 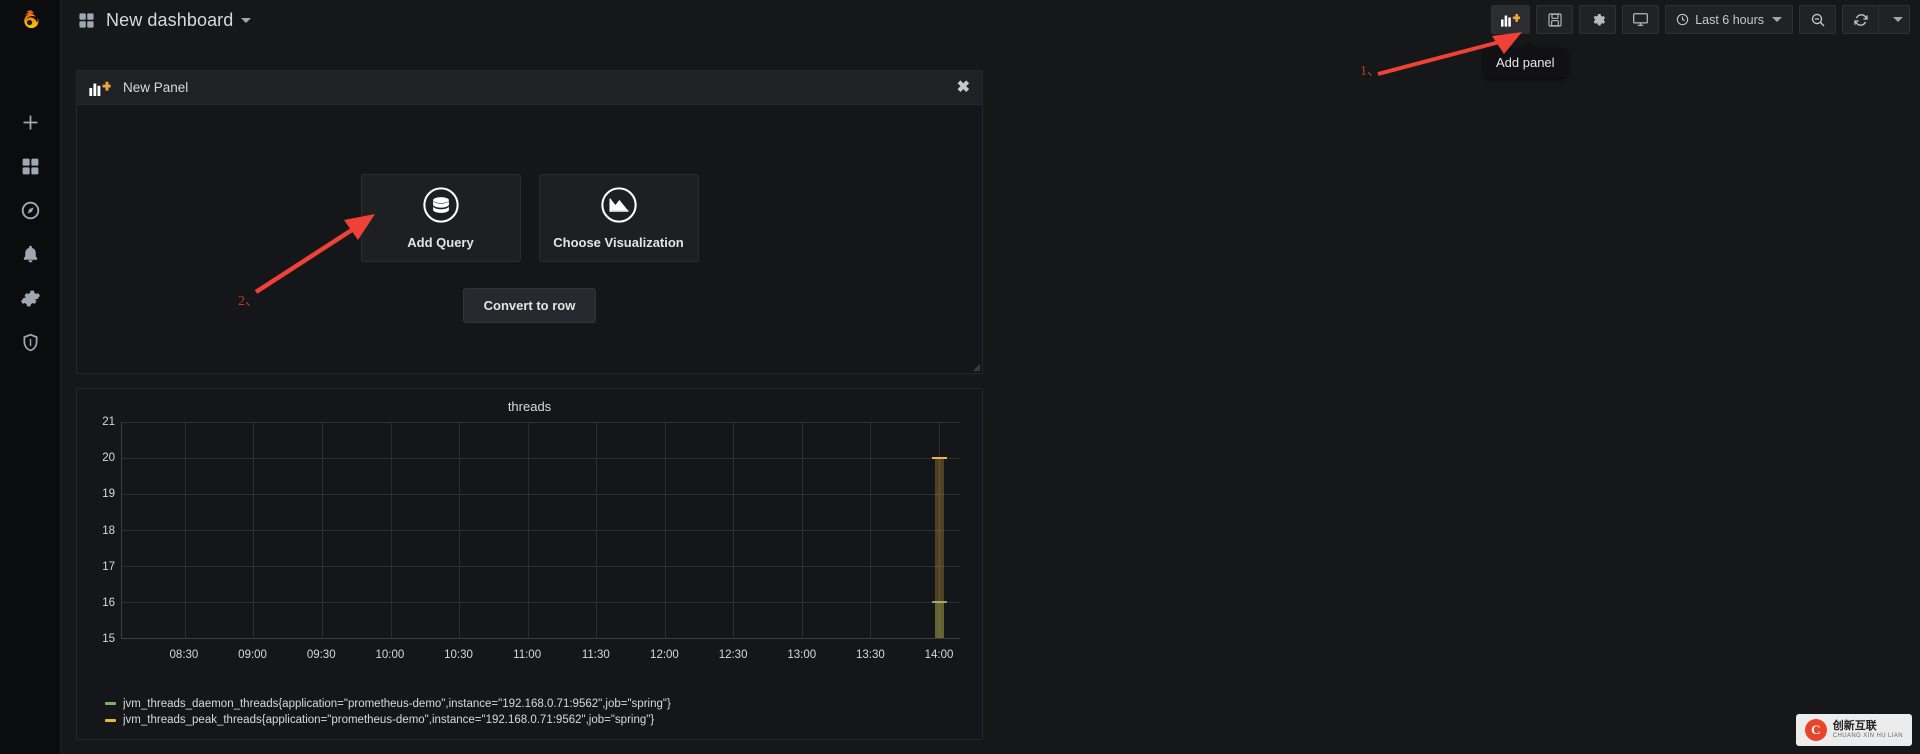 I want to click on grafana-logo-icon, so click(x=30, y=23).